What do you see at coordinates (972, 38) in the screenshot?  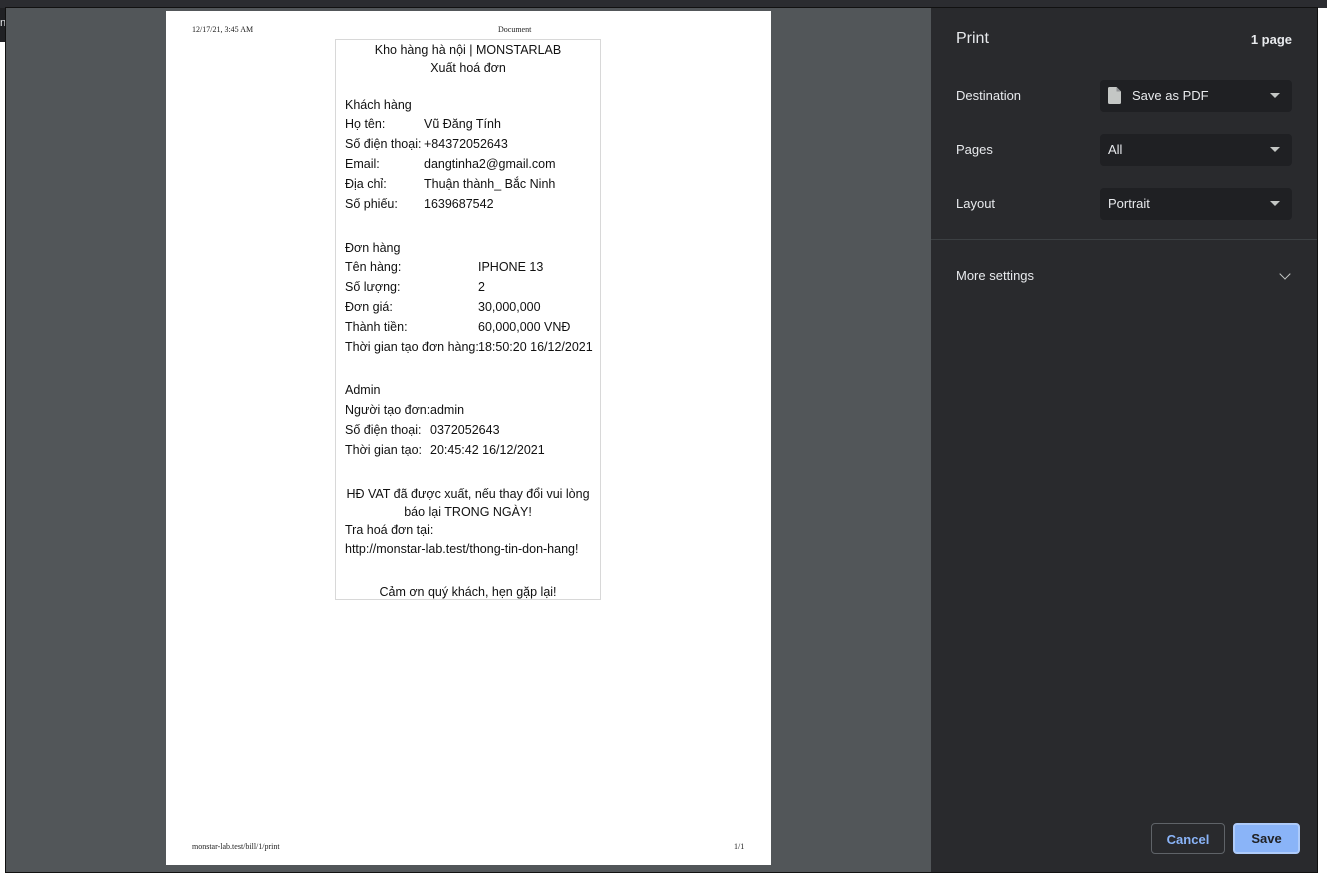 I see `print-title: Print` at bounding box center [972, 38].